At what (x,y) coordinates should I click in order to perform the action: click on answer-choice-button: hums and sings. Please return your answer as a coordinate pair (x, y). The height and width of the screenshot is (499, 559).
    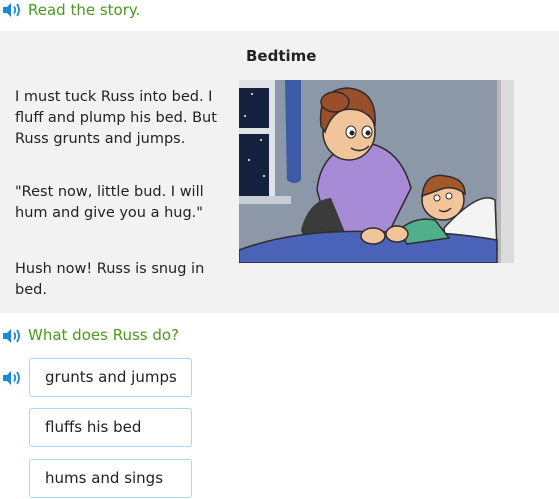
    Looking at the image, I should click on (110, 478).